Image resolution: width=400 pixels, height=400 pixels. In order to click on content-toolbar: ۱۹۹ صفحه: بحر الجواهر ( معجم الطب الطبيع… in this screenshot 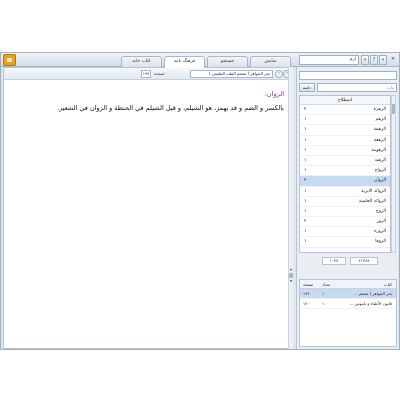, I will do `click(148, 74)`.